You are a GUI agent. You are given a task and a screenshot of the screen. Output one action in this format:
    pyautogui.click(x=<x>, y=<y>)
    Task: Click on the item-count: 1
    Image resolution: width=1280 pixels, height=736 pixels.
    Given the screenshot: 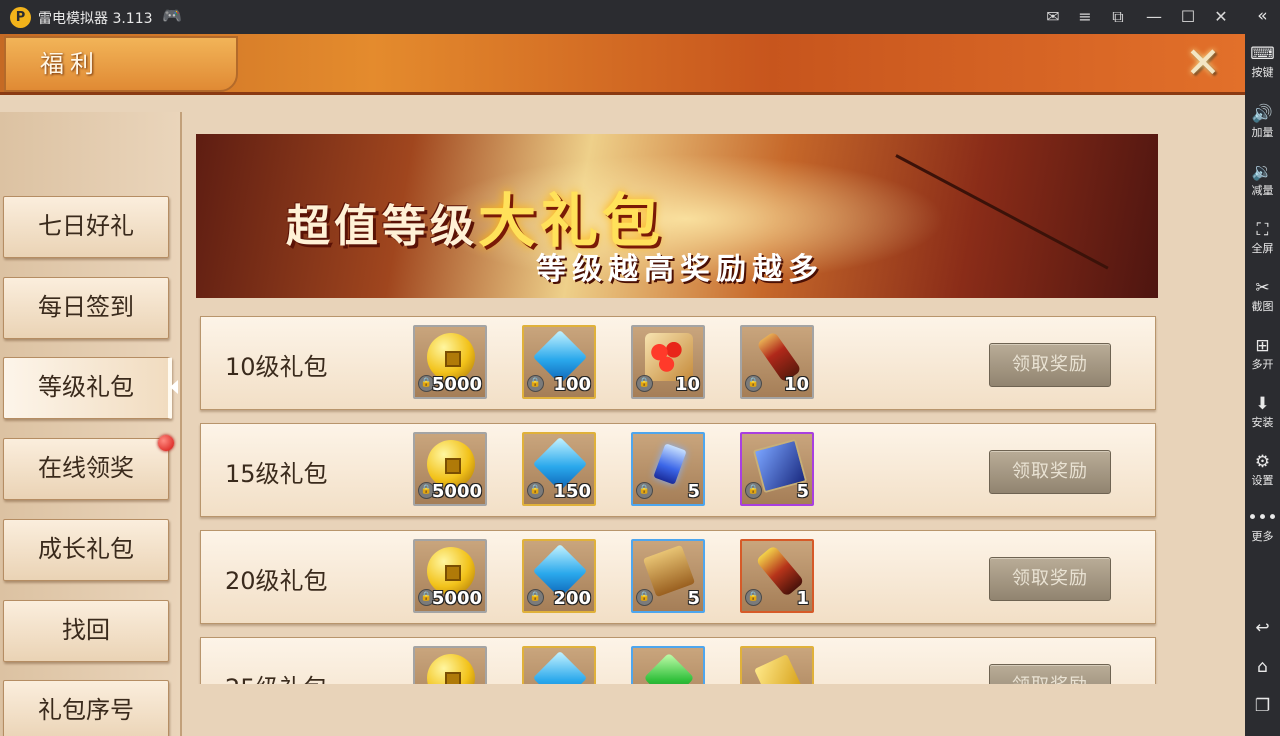 What is the action you would take?
    pyautogui.click(x=802, y=598)
    